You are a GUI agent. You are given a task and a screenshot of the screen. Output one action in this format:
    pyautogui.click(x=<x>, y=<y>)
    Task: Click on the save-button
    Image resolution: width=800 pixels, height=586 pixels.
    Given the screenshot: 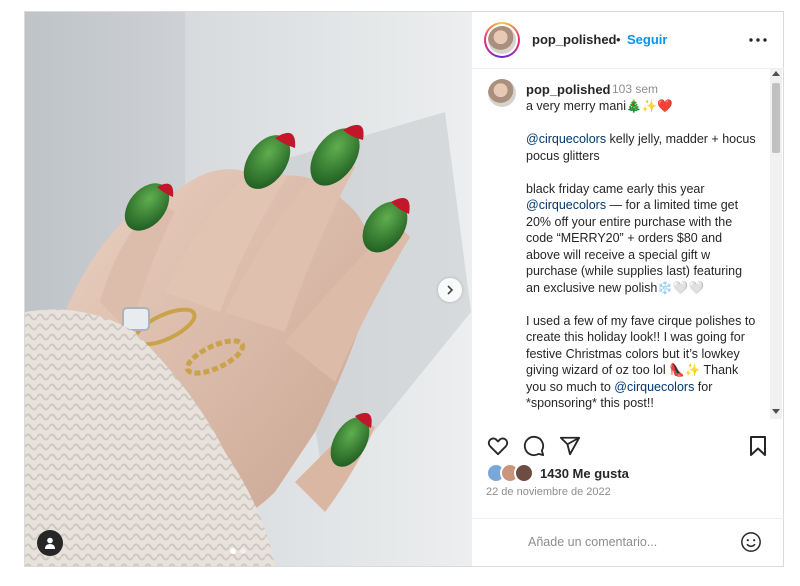 What is the action you would take?
    pyautogui.click(x=758, y=446)
    